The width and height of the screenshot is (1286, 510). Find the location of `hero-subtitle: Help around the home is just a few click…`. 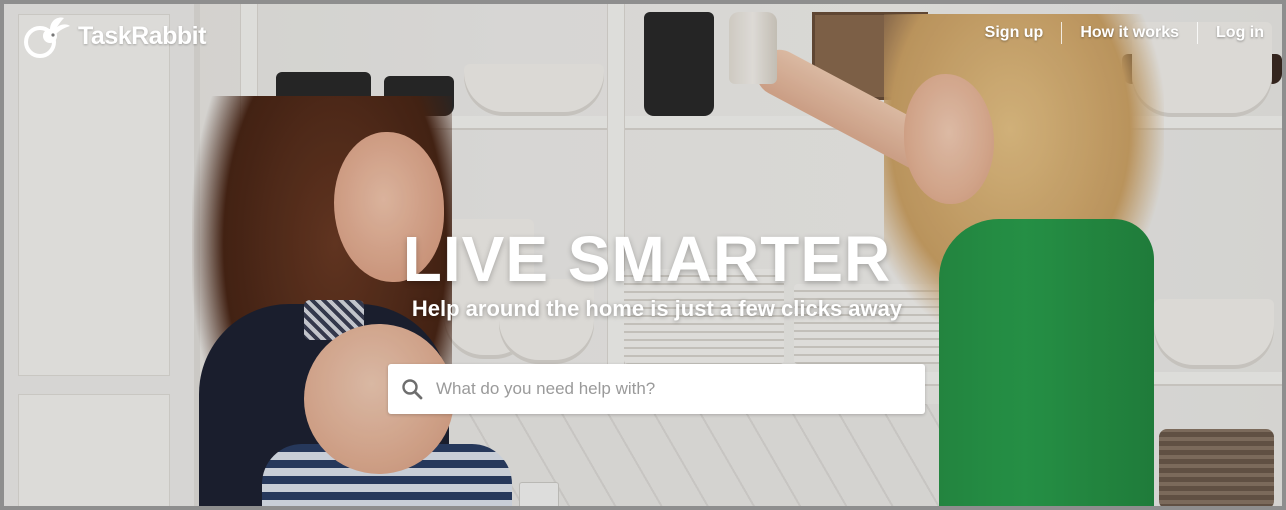

hero-subtitle: Help around the home is just a few click… is located at coordinates (657, 308).